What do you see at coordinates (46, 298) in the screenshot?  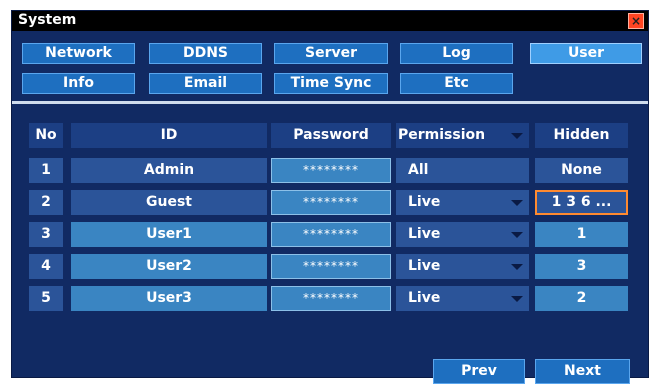 I see `row-number: 5` at bounding box center [46, 298].